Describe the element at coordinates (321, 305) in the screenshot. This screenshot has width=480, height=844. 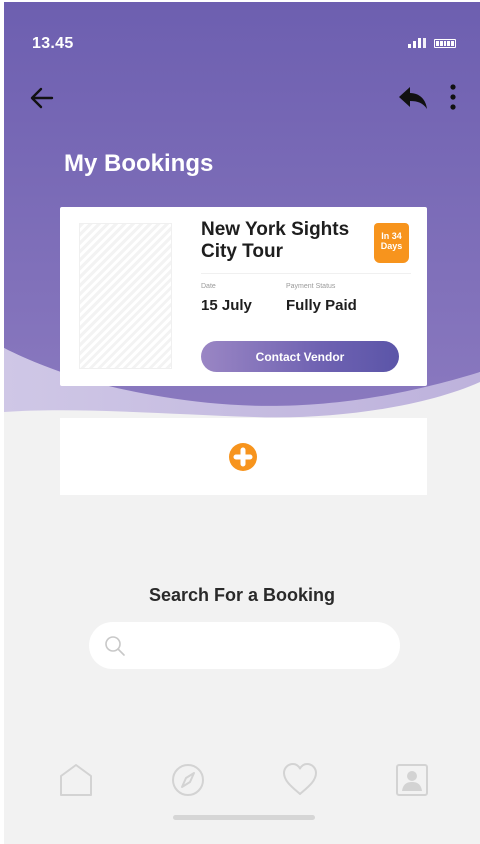
I see `payment-status-value: Fully Paid` at that location.